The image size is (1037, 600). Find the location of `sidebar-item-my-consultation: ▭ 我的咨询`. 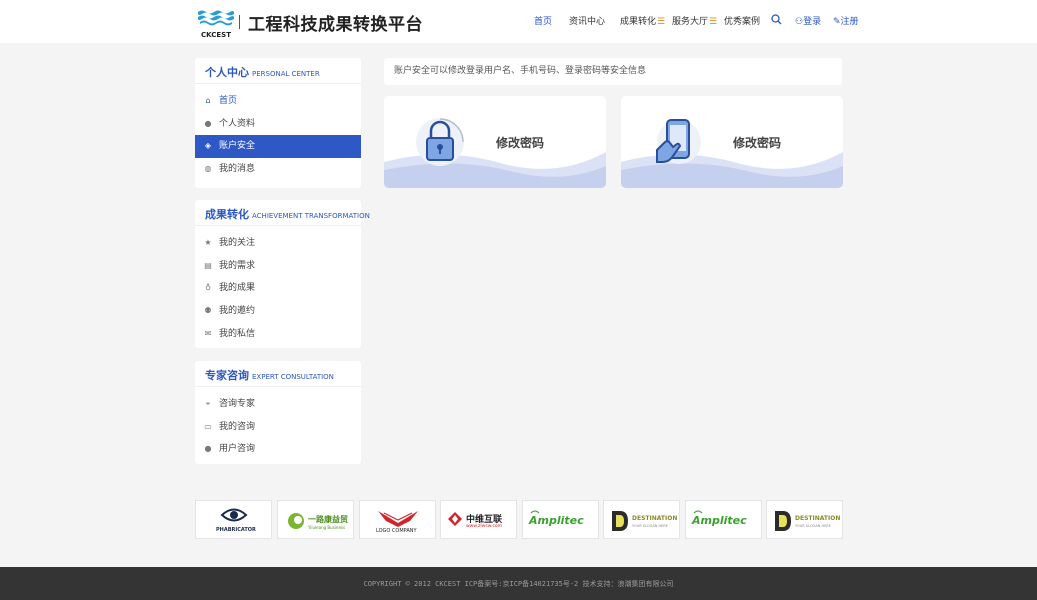

sidebar-item-my-consultation: ▭ 我的咨询 is located at coordinates (278, 427).